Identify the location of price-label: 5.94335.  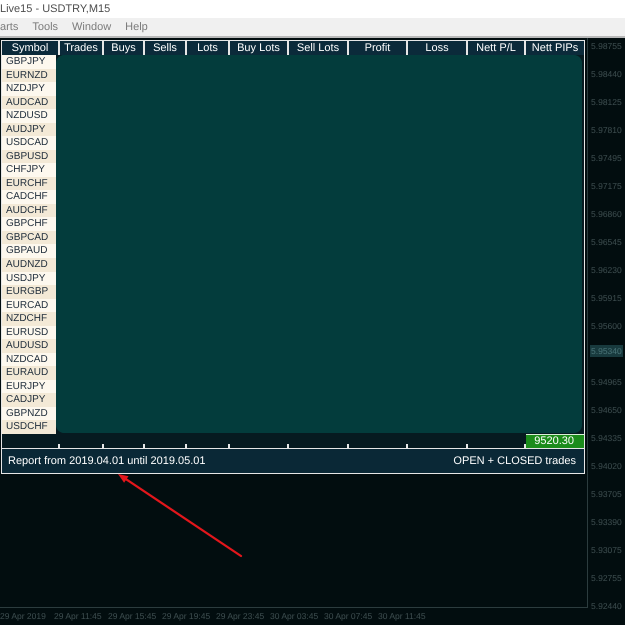
(606, 438).